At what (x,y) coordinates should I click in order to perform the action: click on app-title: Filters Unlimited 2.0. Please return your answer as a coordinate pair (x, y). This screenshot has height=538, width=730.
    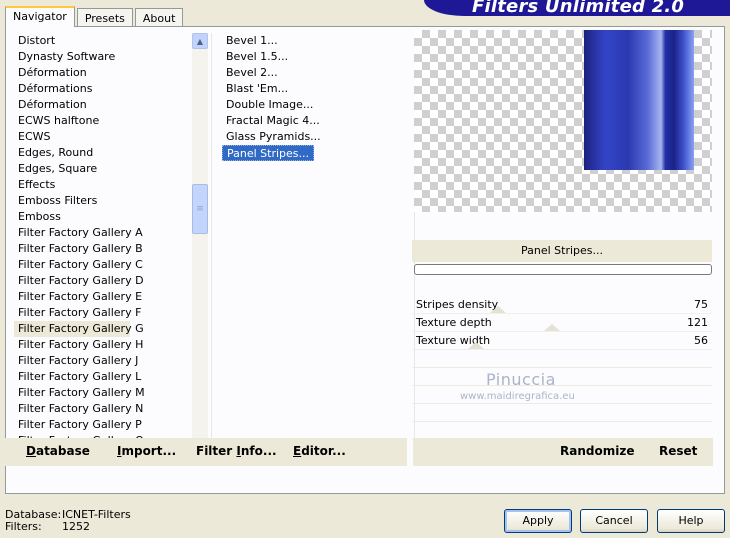
    Looking at the image, I should click on (578, 8).